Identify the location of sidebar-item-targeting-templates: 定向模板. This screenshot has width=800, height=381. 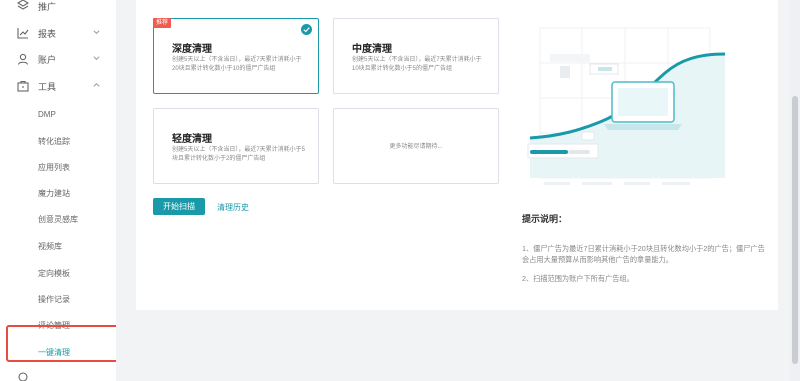
(54, 273).